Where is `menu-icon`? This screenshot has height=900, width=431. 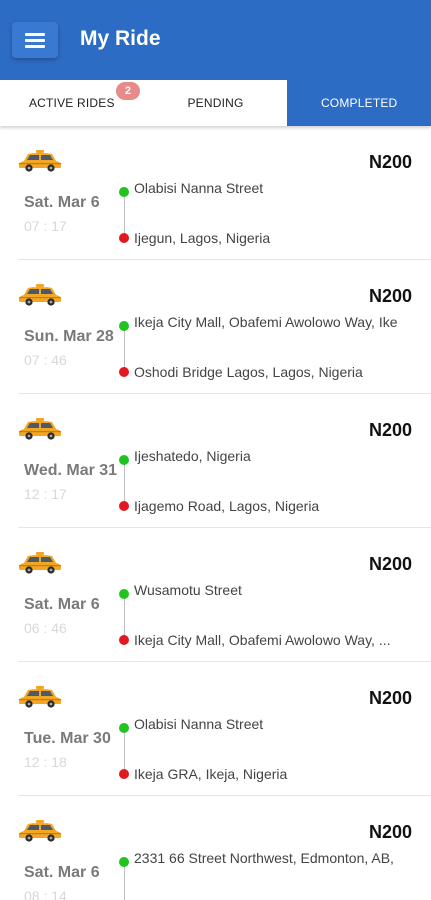
menu-icon is located at coordinates (35, 40).